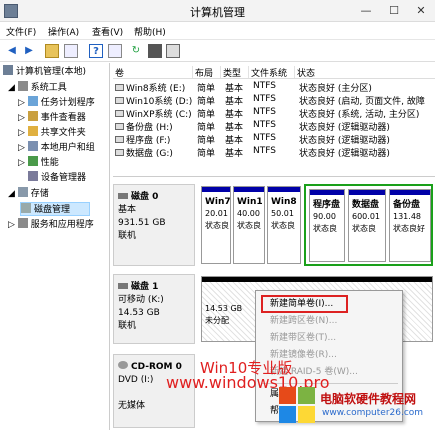 The height and width of the screenshot is (430, 435). I want to click on back-icon: ◀, so click(12, 51).